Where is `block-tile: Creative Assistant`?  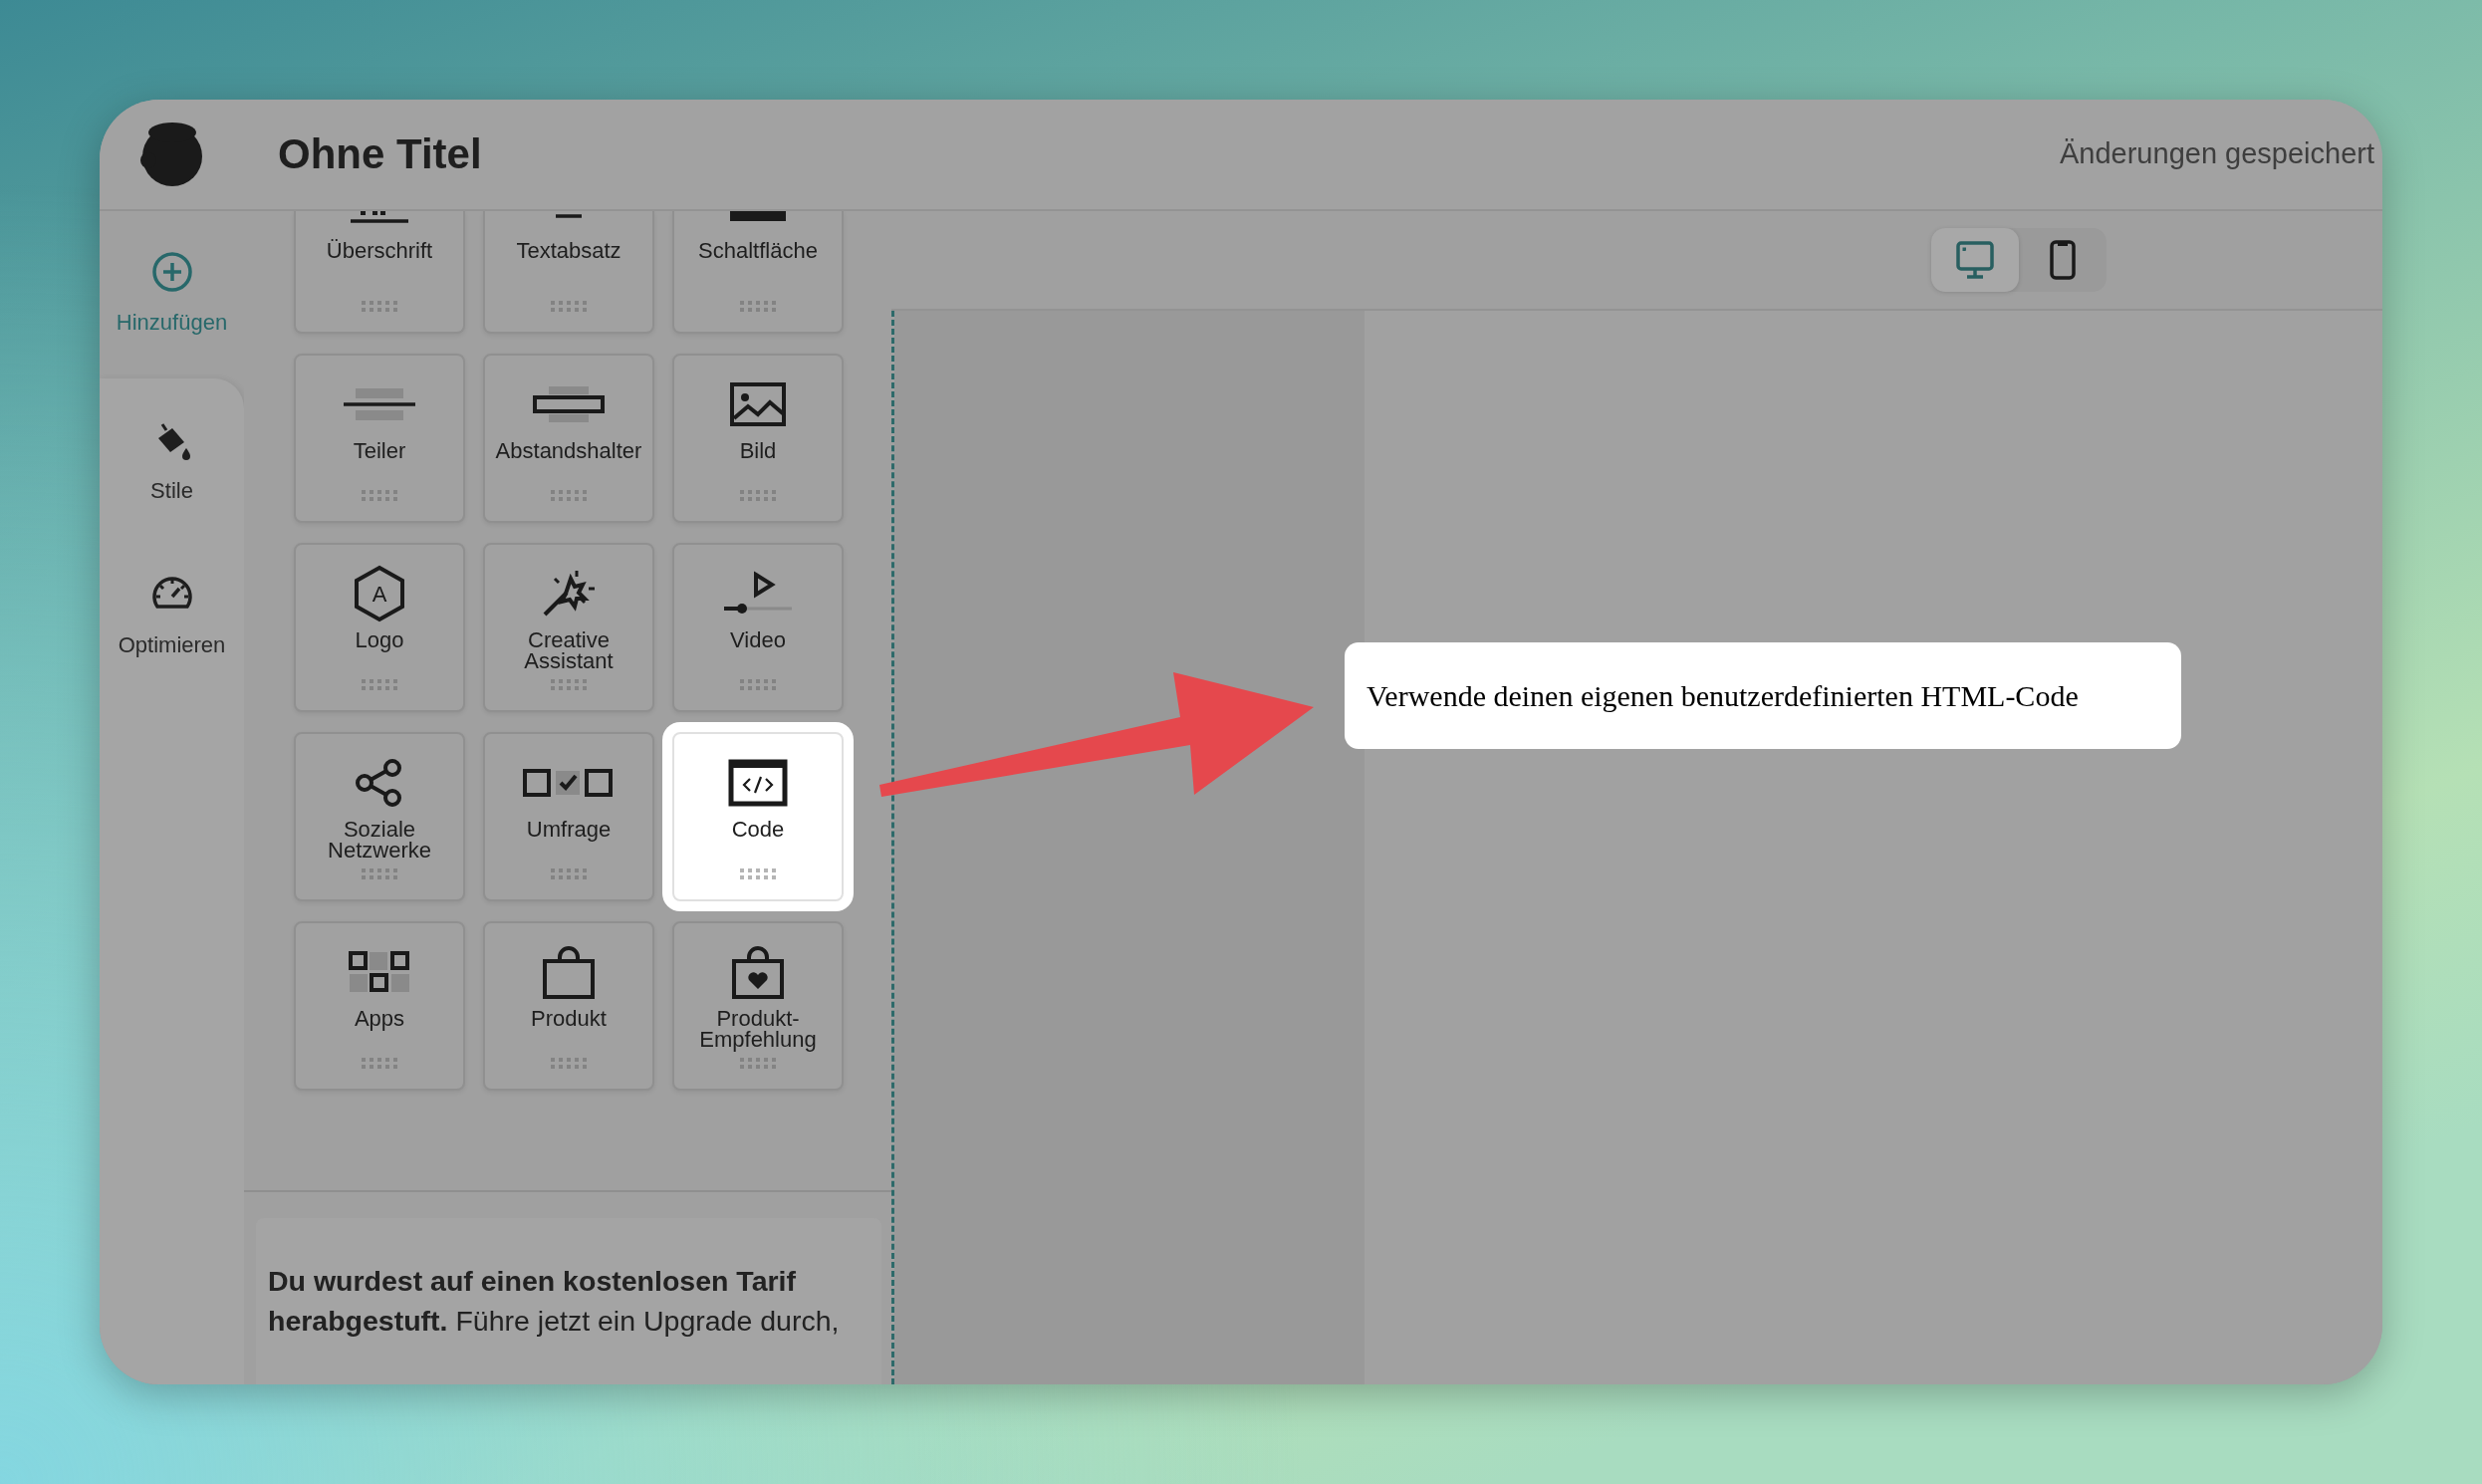 block-tile: Creative Assistant is located at coordinates (568, 627).